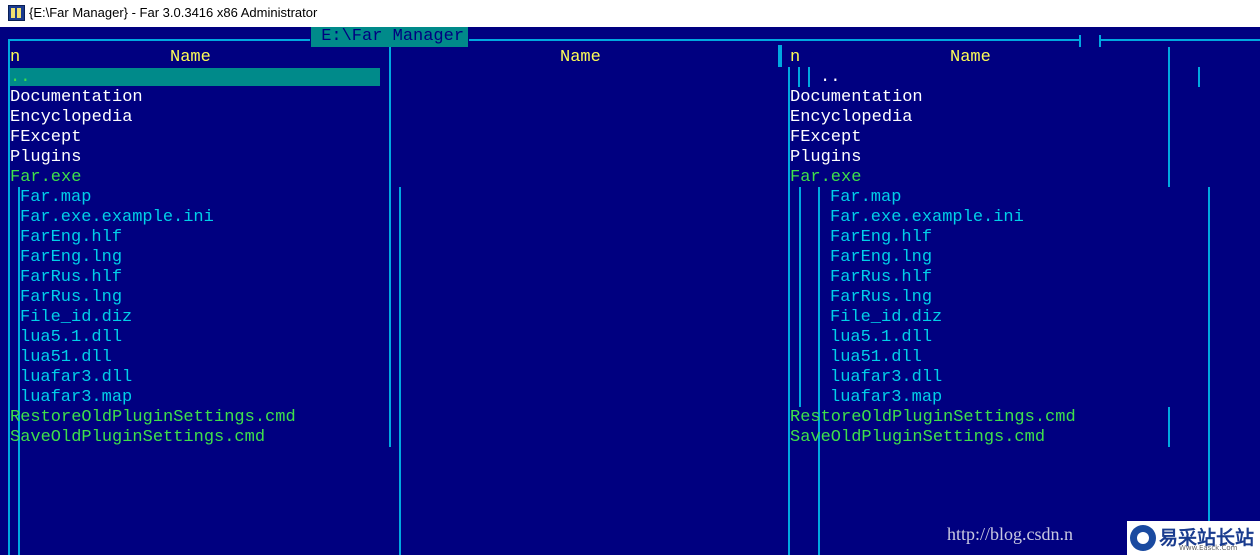  What do you see at coordinates (1193, 538) in the screenshot?
I see `watermark-logo: 易采站长站 Www.Easck.Com` at bounding box center [1193, 538].